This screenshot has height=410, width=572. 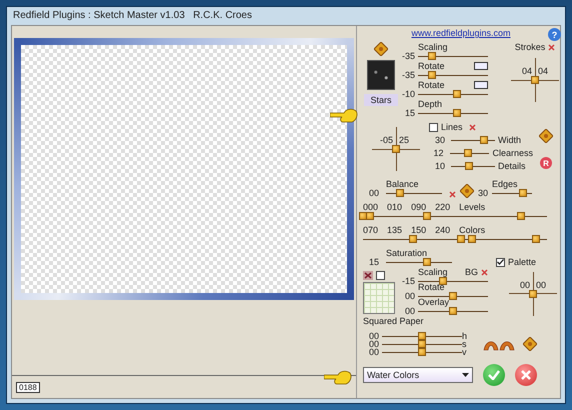 I want to click on slider-value: 30, so click(x=439, y=140).